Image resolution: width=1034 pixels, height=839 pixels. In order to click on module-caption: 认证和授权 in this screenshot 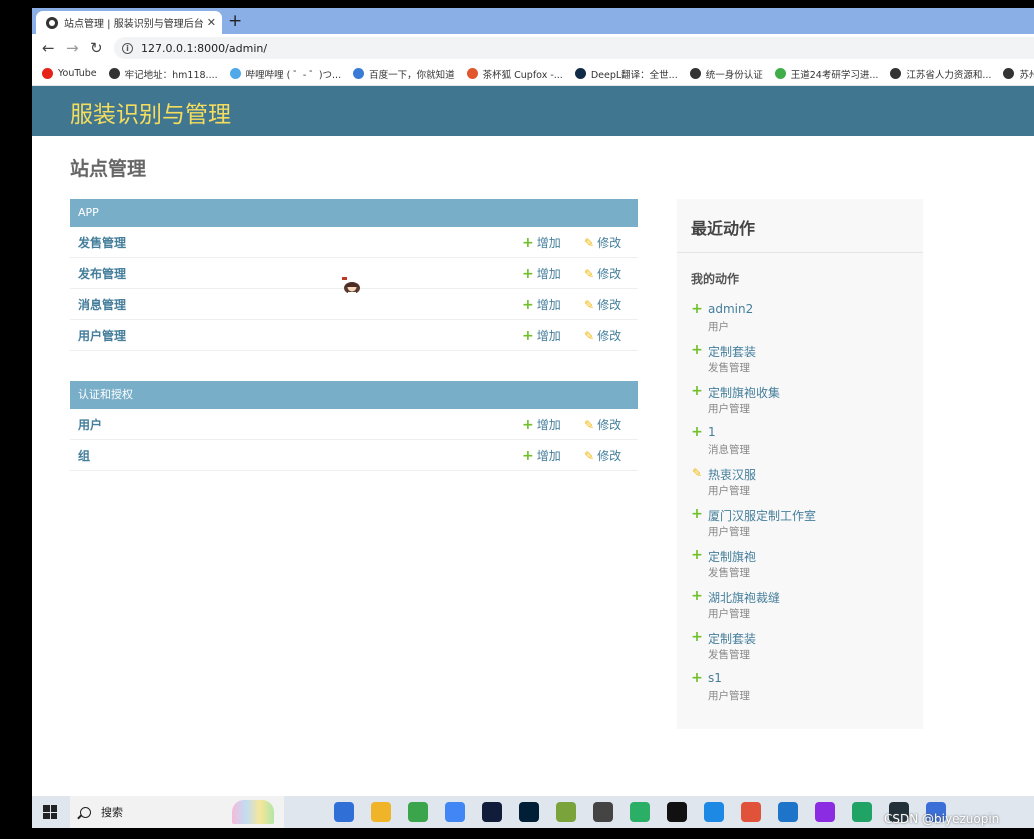, I will do `click(354, 395)`.